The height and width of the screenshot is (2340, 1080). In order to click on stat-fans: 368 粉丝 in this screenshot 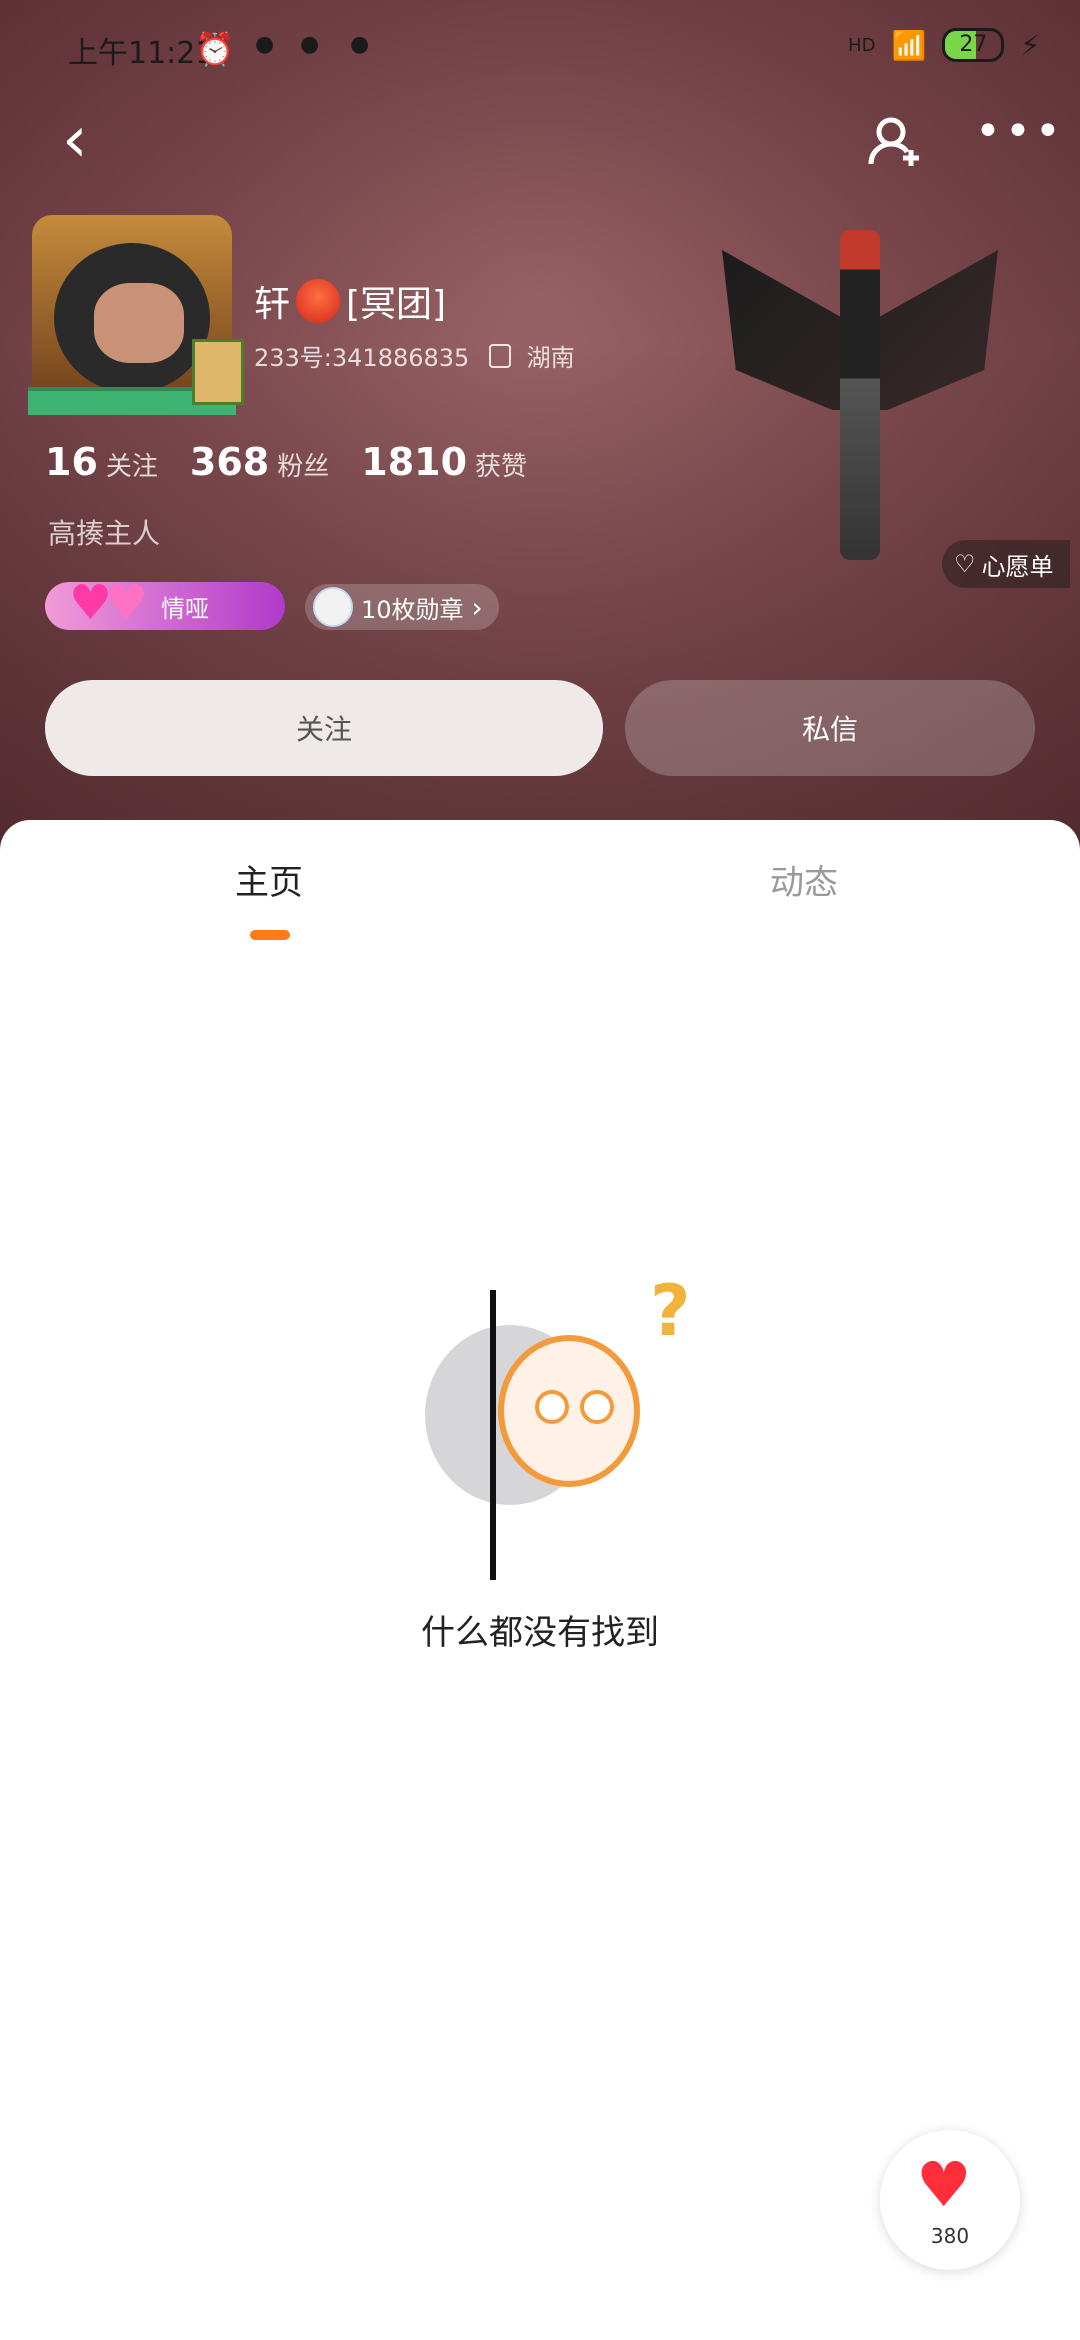, I will do `click(259, 462)`.